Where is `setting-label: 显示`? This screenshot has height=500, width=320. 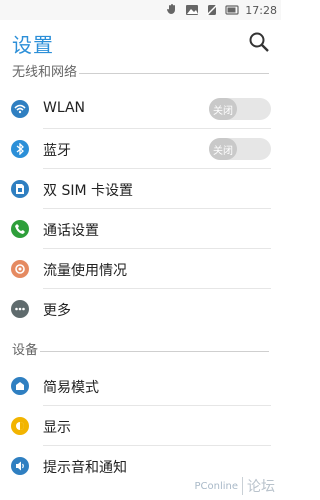
setting-label: 显示 is located at coordinates (57, 428).